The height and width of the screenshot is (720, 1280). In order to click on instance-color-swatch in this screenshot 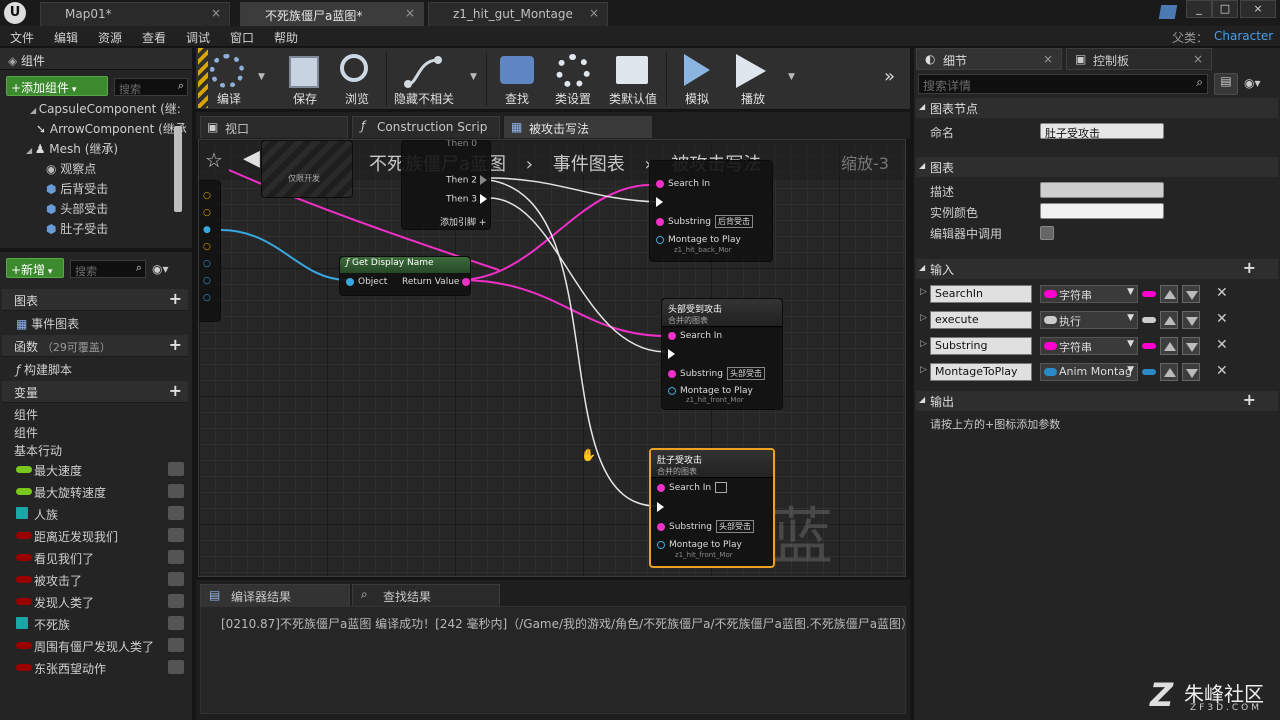, I will do `click(1102, 211)`.